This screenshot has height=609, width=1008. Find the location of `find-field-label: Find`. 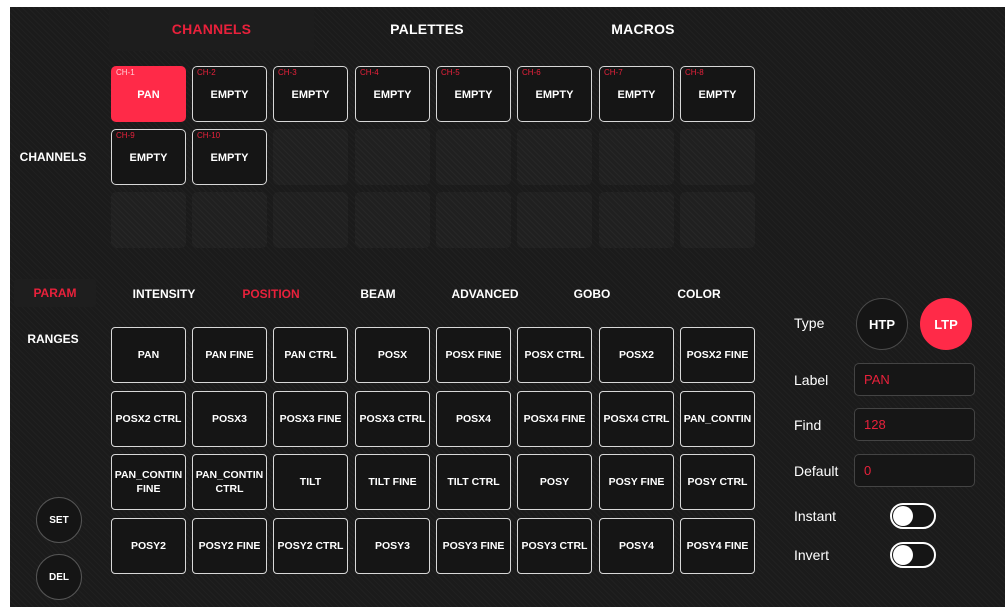

find-field-label: Find is located at coordinates (808, 425).